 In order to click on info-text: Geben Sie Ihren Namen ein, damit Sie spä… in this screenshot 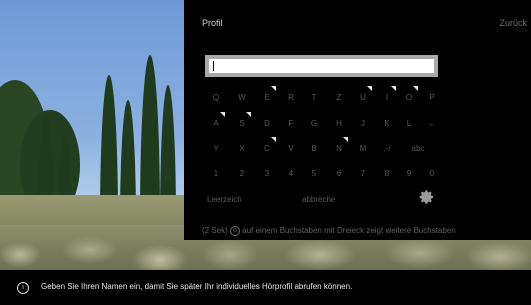, I will do `click(197, 286)`.